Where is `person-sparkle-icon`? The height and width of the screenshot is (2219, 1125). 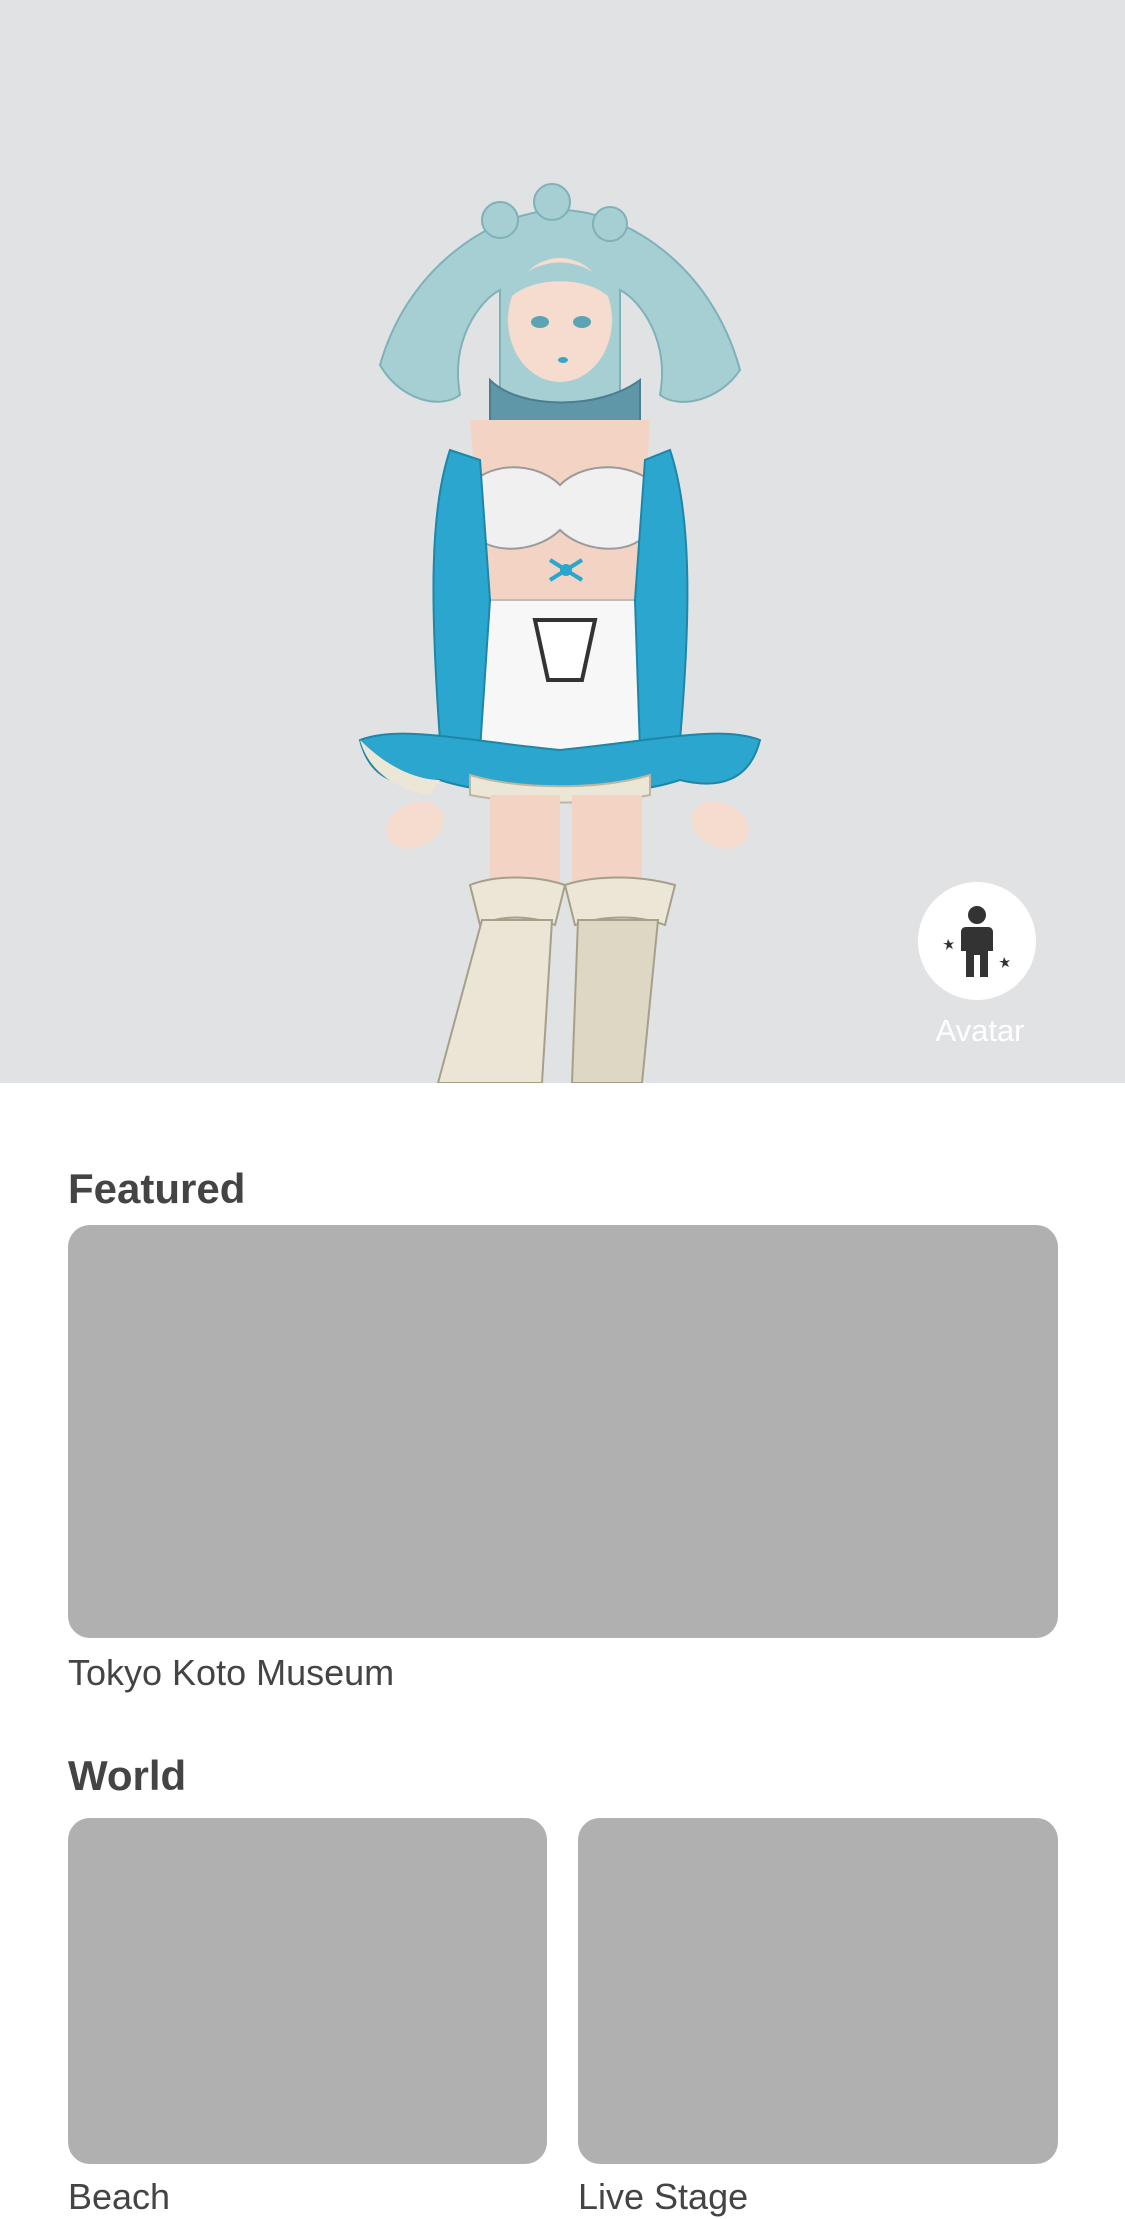
person-sparkle-icon is located at coordinates (976, 941).